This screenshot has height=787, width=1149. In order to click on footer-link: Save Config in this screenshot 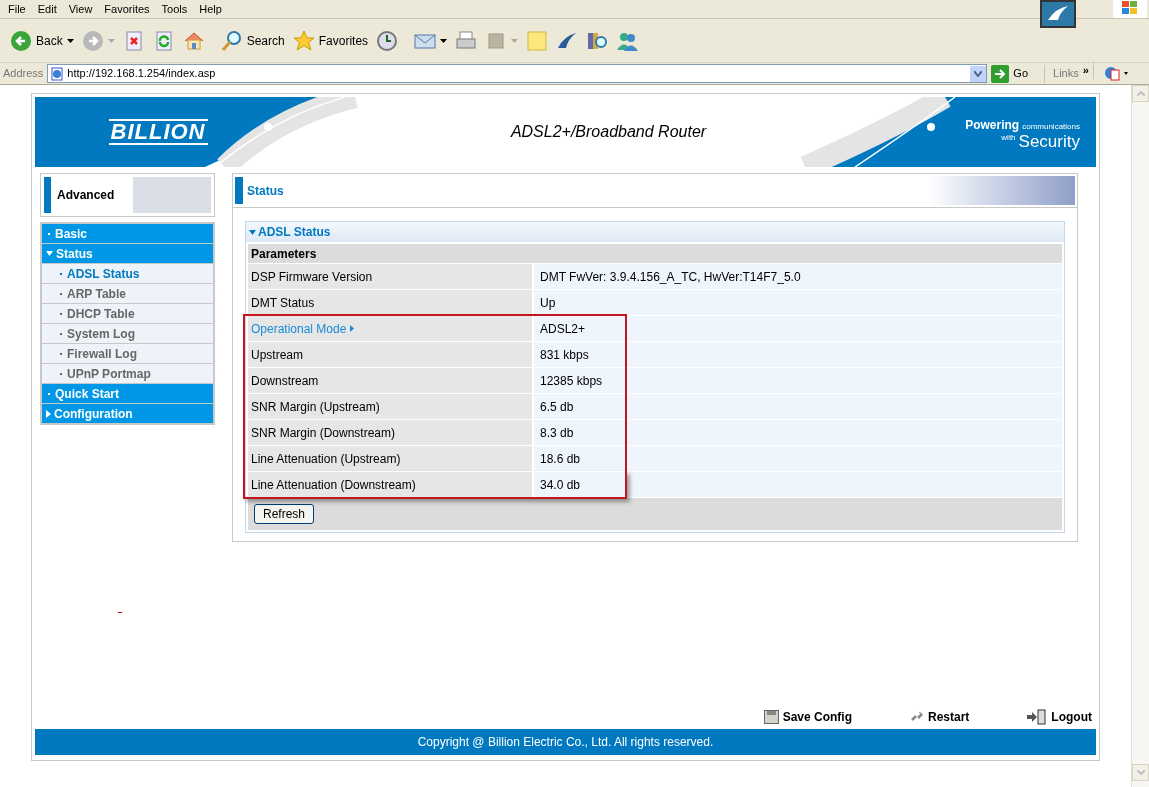, I will do `click(807, 717)`.